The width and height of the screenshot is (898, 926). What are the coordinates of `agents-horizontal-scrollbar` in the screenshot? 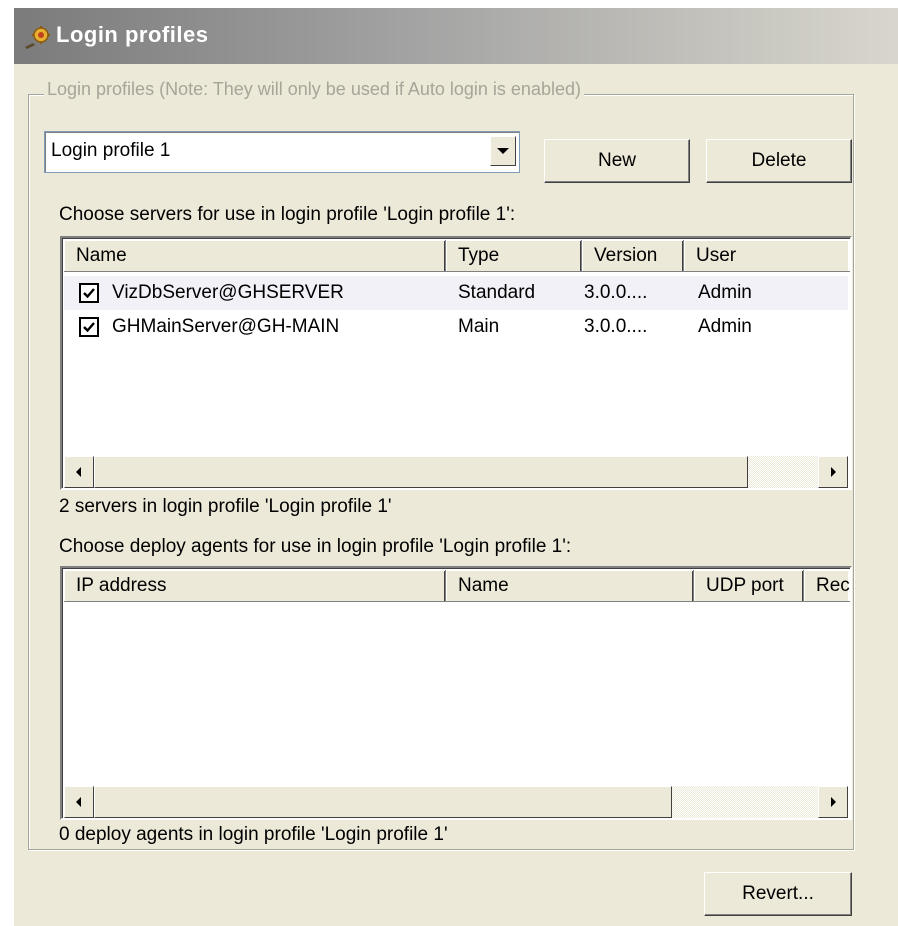 It's located at (456, 802).